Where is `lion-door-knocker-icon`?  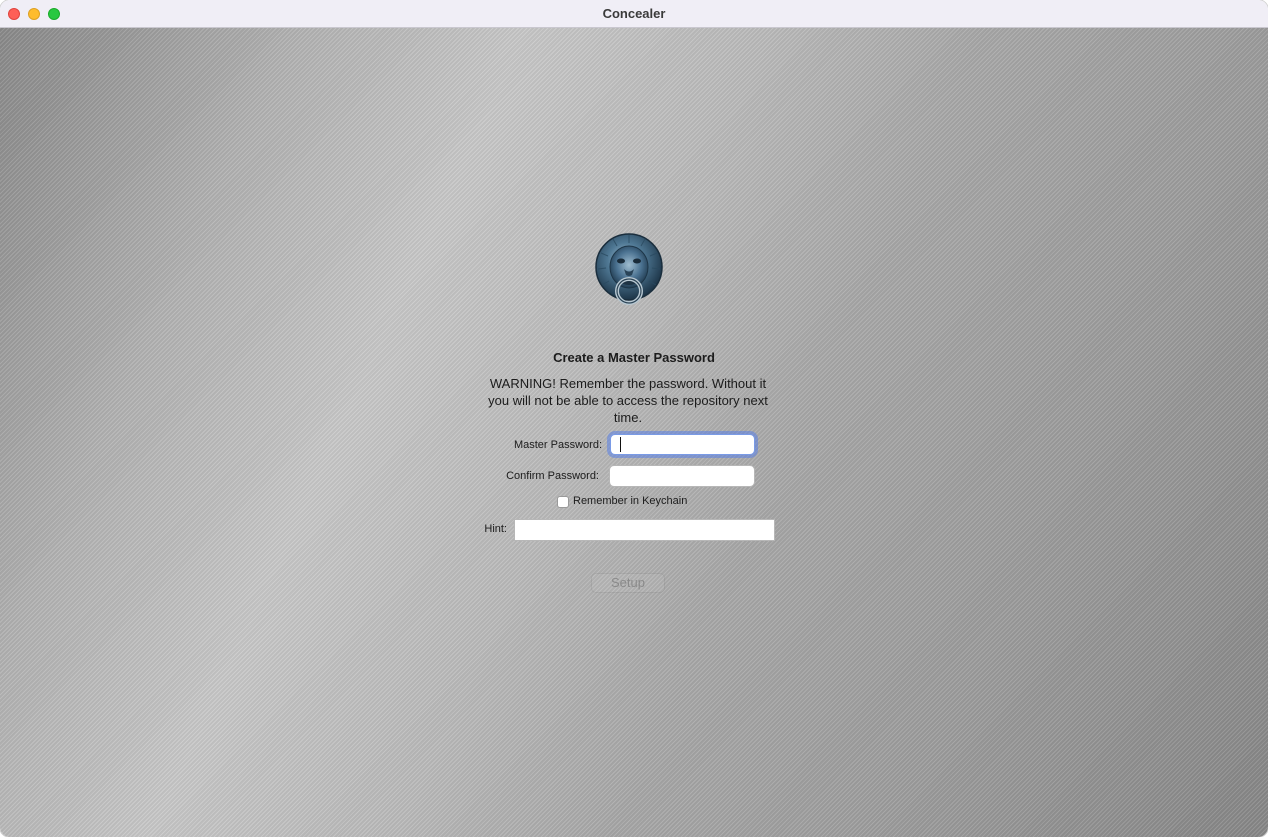
lion-door-knocker-icon is located at coordinates (629, 269).